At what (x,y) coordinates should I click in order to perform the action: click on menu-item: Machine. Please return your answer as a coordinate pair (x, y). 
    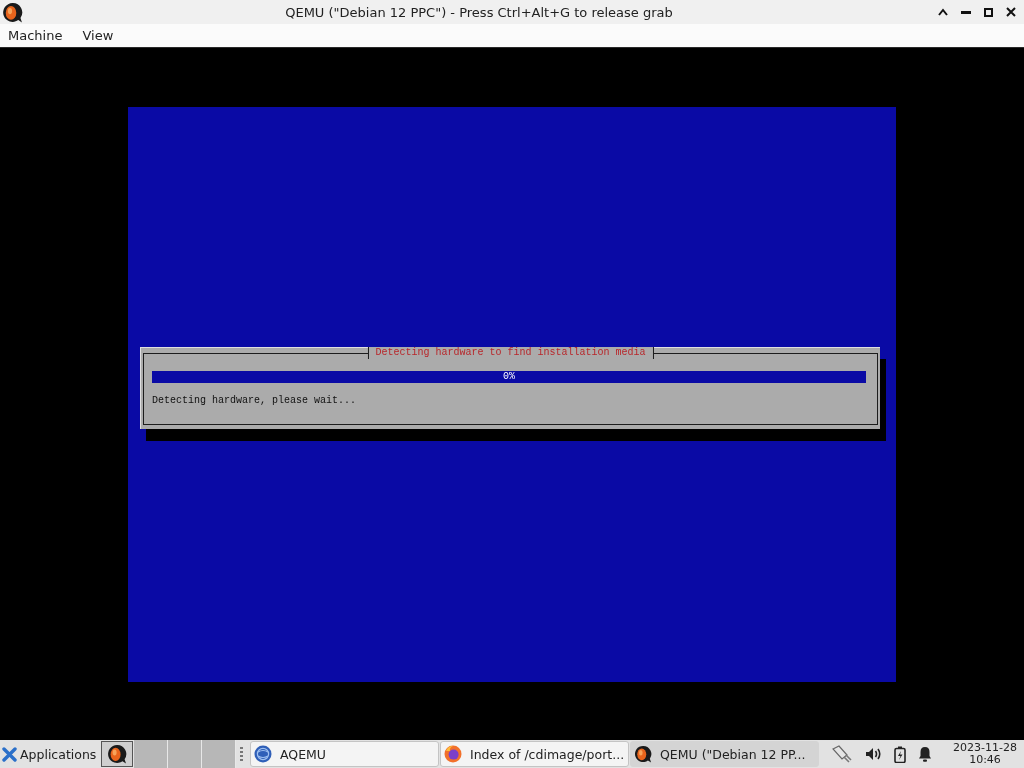
    Looking at the image, I should click on (35, 35).